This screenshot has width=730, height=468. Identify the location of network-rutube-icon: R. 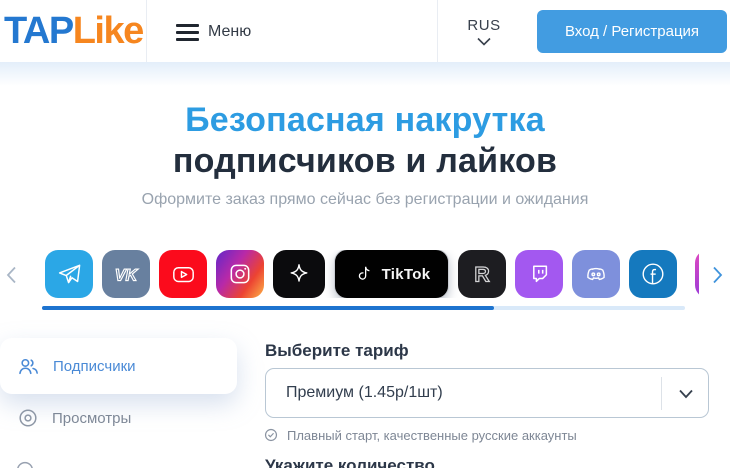
(482, 274).